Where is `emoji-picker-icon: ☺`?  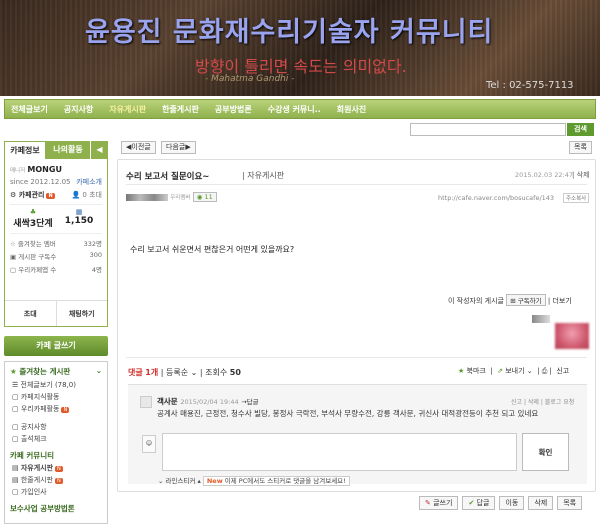 emoji-picker-icon: ☺ is located at coordinates (149, 444).